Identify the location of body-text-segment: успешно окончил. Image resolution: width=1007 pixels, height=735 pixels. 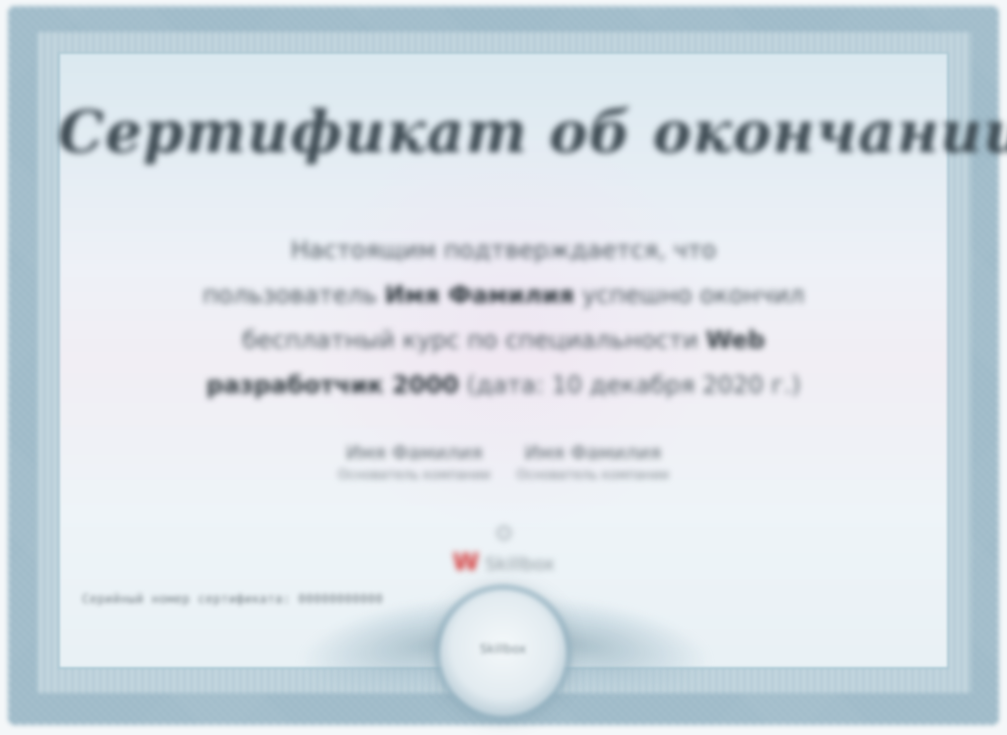
(689, 295).